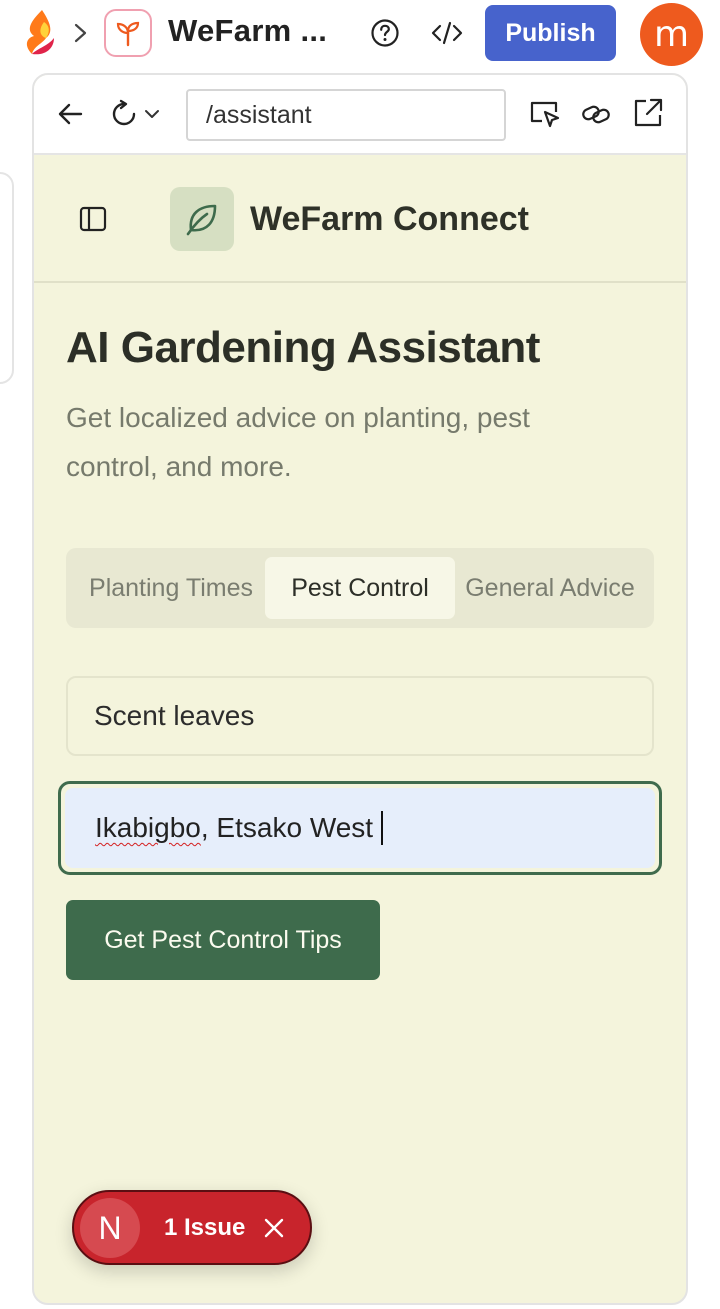  What do you see at coordinates (287, 827) in the screenshot?
I see `location-rest: , Etsako West` at bounding box center [287, 827].